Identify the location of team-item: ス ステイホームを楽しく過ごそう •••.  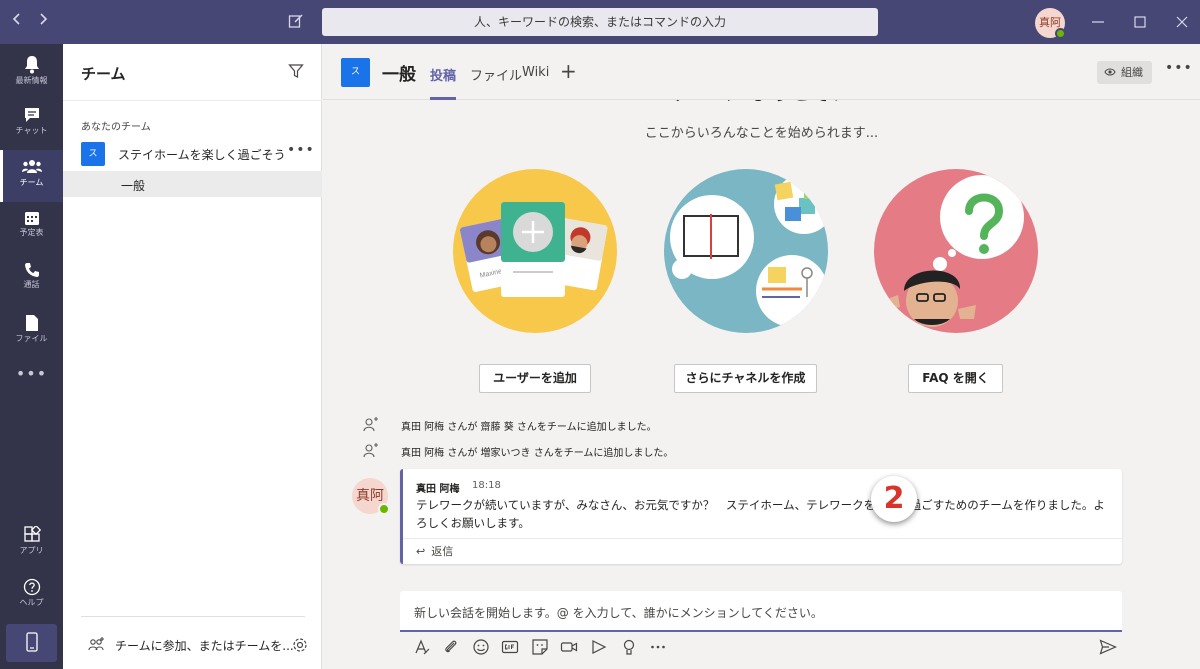
(192, 156).